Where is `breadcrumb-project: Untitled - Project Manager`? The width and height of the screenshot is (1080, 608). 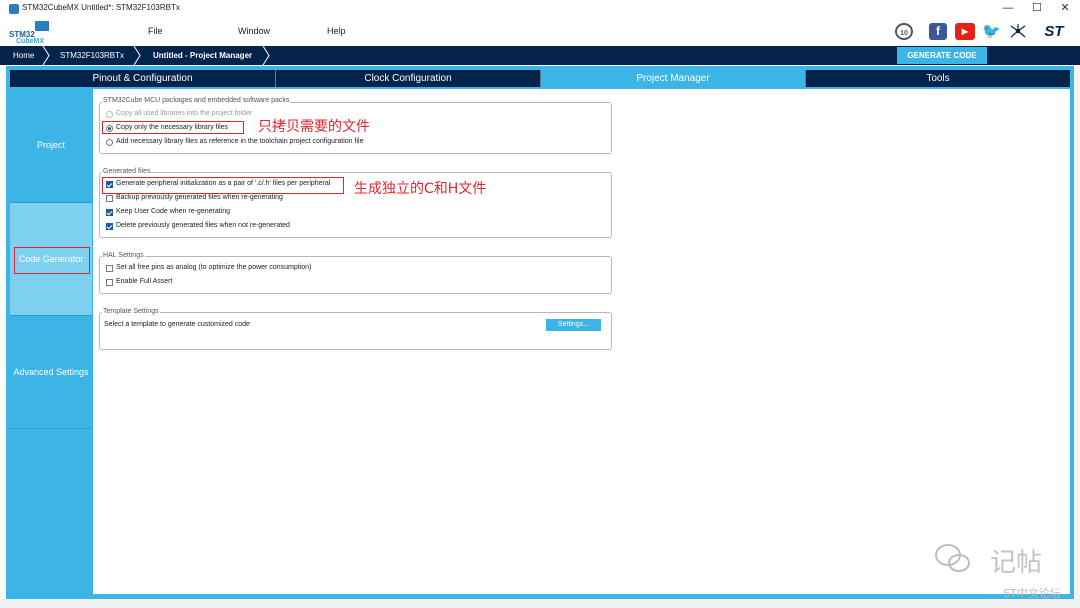
breadcrumb-project: Untitled - Project Manager is located at coordinates (202, 55).